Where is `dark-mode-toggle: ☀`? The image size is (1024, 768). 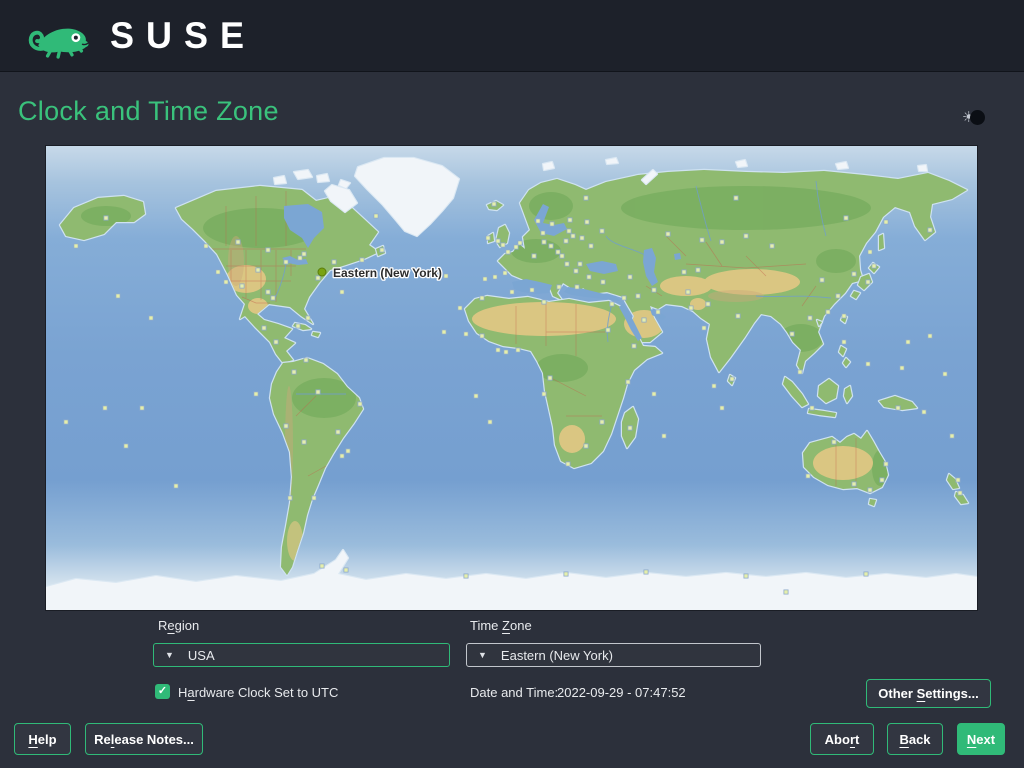 dark-mode-toggle: ☀ is located at coordinates (977, 117).